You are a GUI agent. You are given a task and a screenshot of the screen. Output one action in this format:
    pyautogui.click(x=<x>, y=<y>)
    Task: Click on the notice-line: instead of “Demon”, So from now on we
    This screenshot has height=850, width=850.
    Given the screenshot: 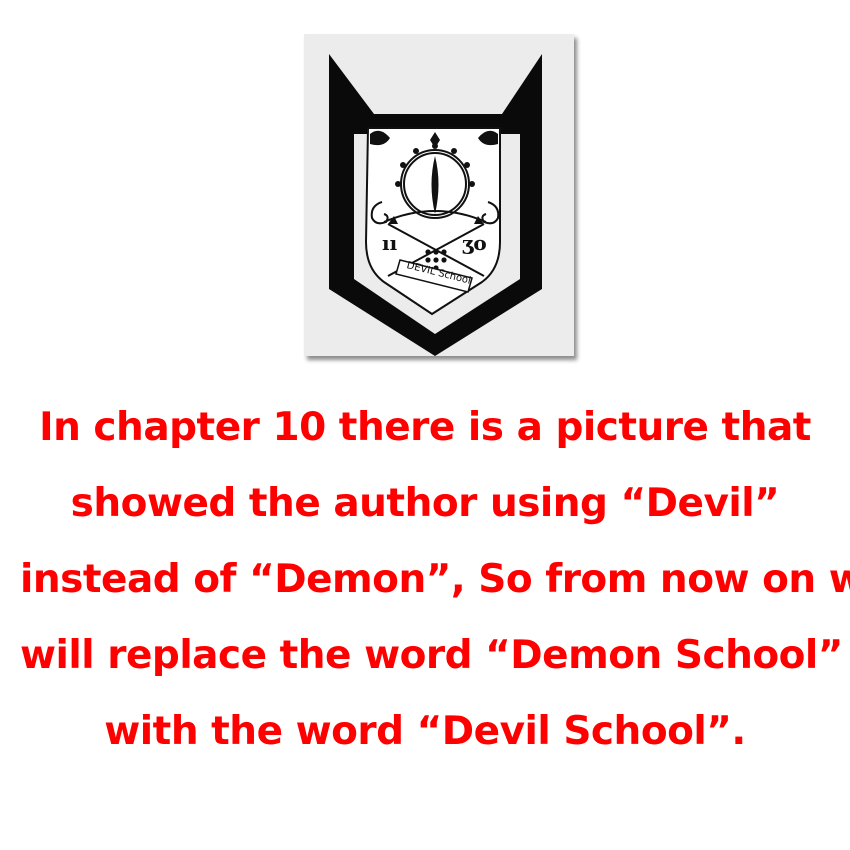 What is the action you would take?
    pyautogui.click(x=435, y=579)
    